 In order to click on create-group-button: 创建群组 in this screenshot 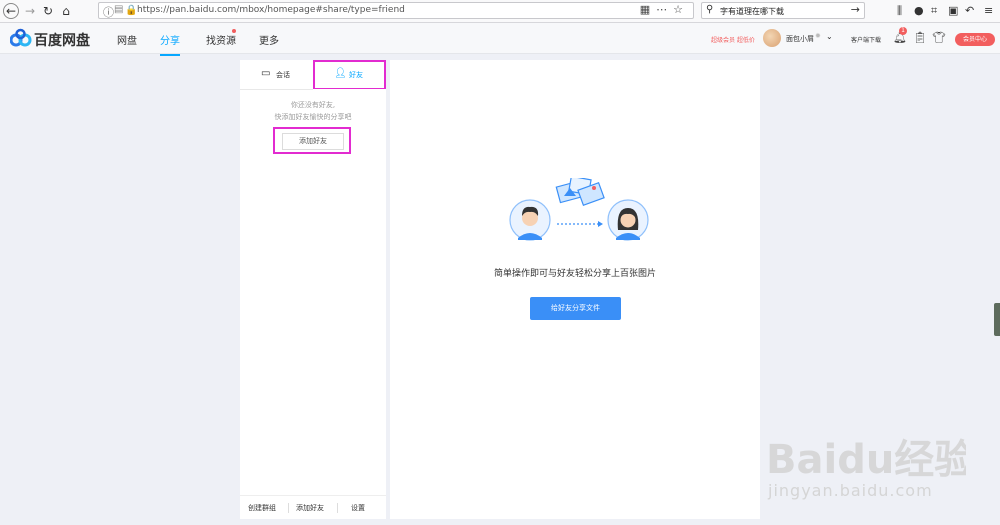, I will do `click(262, 508)`.